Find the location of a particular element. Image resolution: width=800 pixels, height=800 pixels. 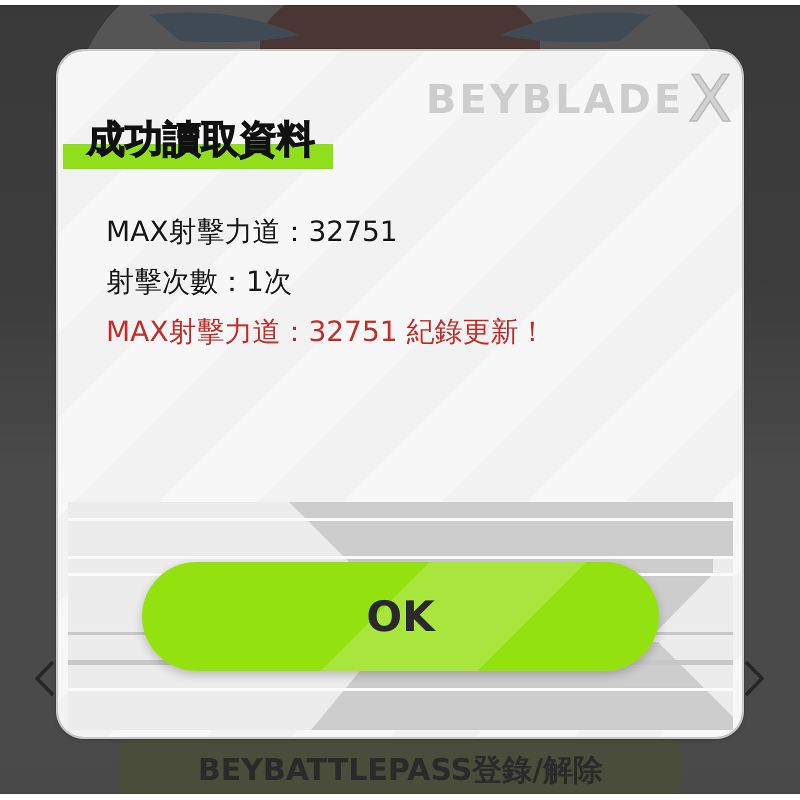

info-text: 射擊次數：1次 is located at coordinates (199, 282).